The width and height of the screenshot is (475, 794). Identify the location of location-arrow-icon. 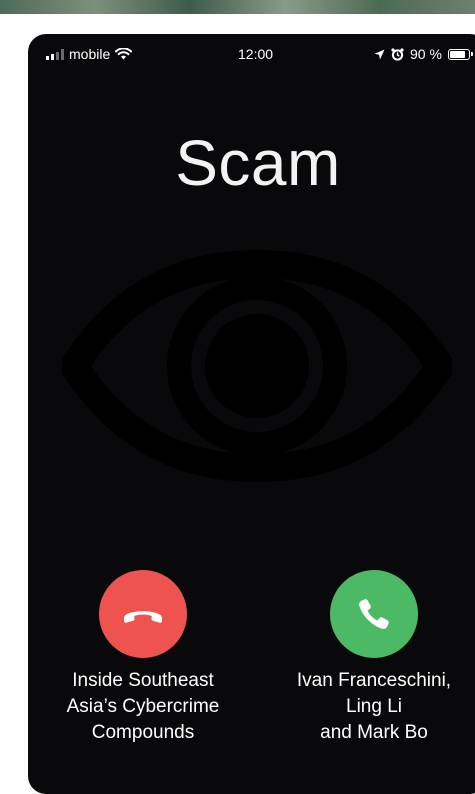
(379, 54).